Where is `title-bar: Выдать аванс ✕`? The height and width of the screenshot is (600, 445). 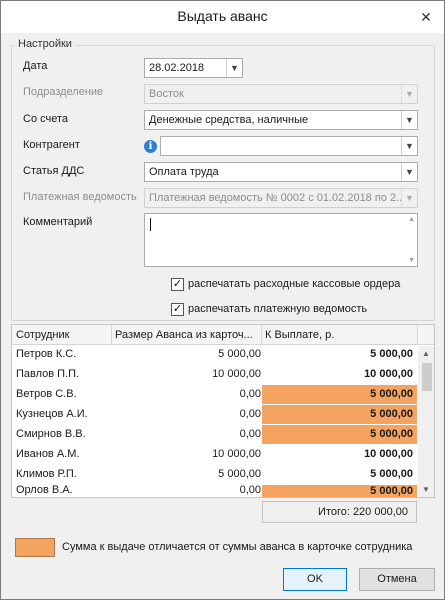
title-bar: Выдать аванс ✕ is located at coordinates (222, 17).